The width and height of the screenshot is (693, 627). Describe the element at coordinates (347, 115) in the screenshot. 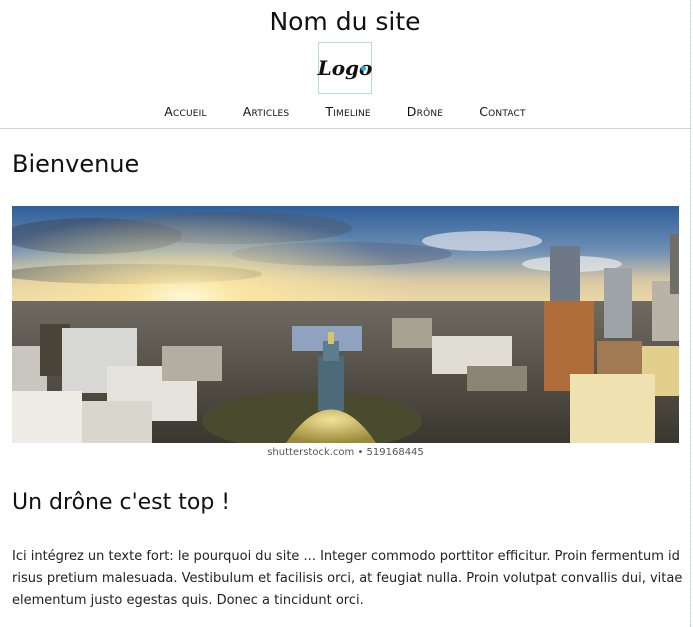

I see `nav-item-timeline: Timeline` at that location.